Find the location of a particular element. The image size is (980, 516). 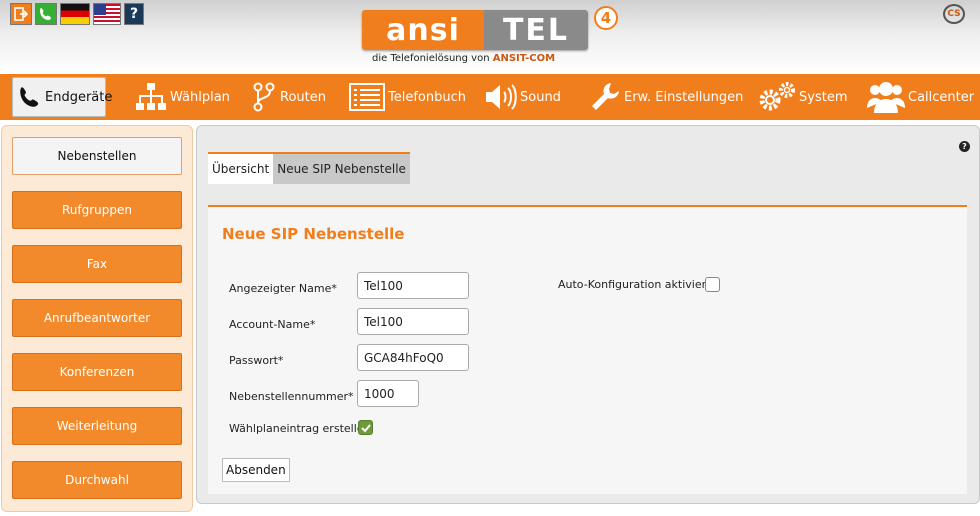

nav-label: Sound is located at coordinates (540, 97).